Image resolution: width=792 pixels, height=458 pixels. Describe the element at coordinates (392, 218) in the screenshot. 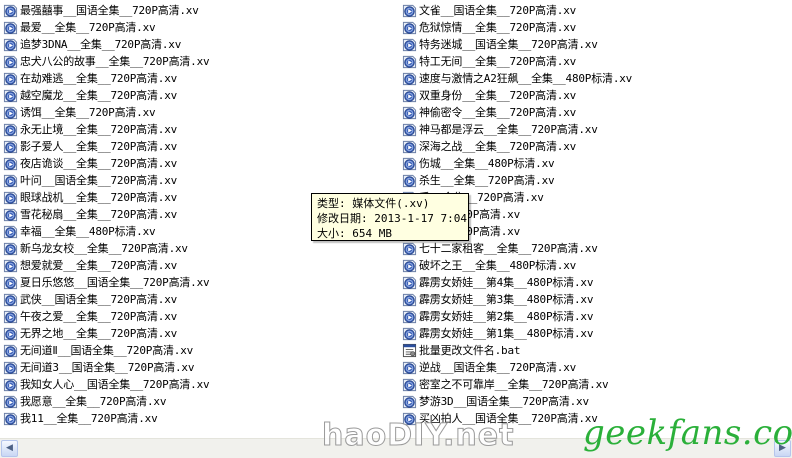

I see `tooltip-date: 修改日期: 2013-1-17 7:04` at that location.